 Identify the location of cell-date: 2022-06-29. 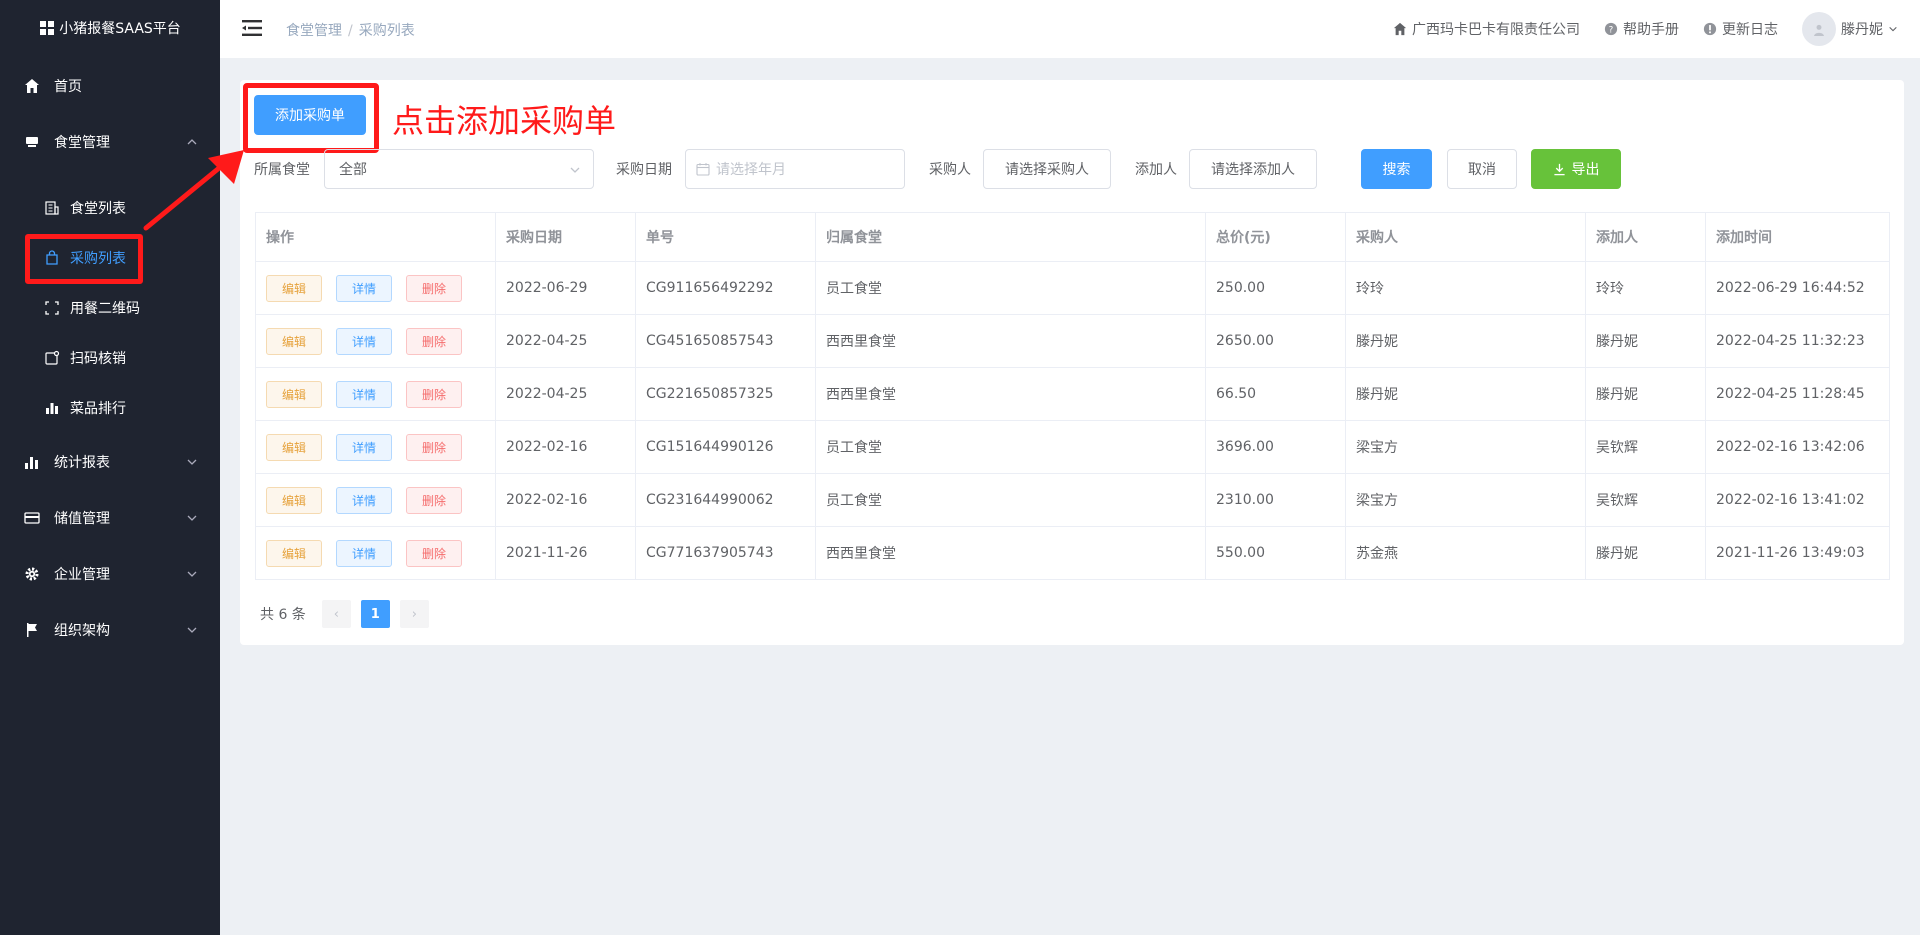
(565, 288).